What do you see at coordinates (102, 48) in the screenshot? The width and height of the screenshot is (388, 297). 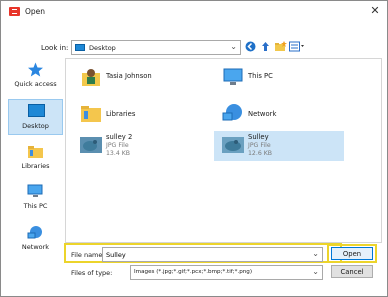 I see `look-in-value: Desktop` at bounding box center [102, 48].